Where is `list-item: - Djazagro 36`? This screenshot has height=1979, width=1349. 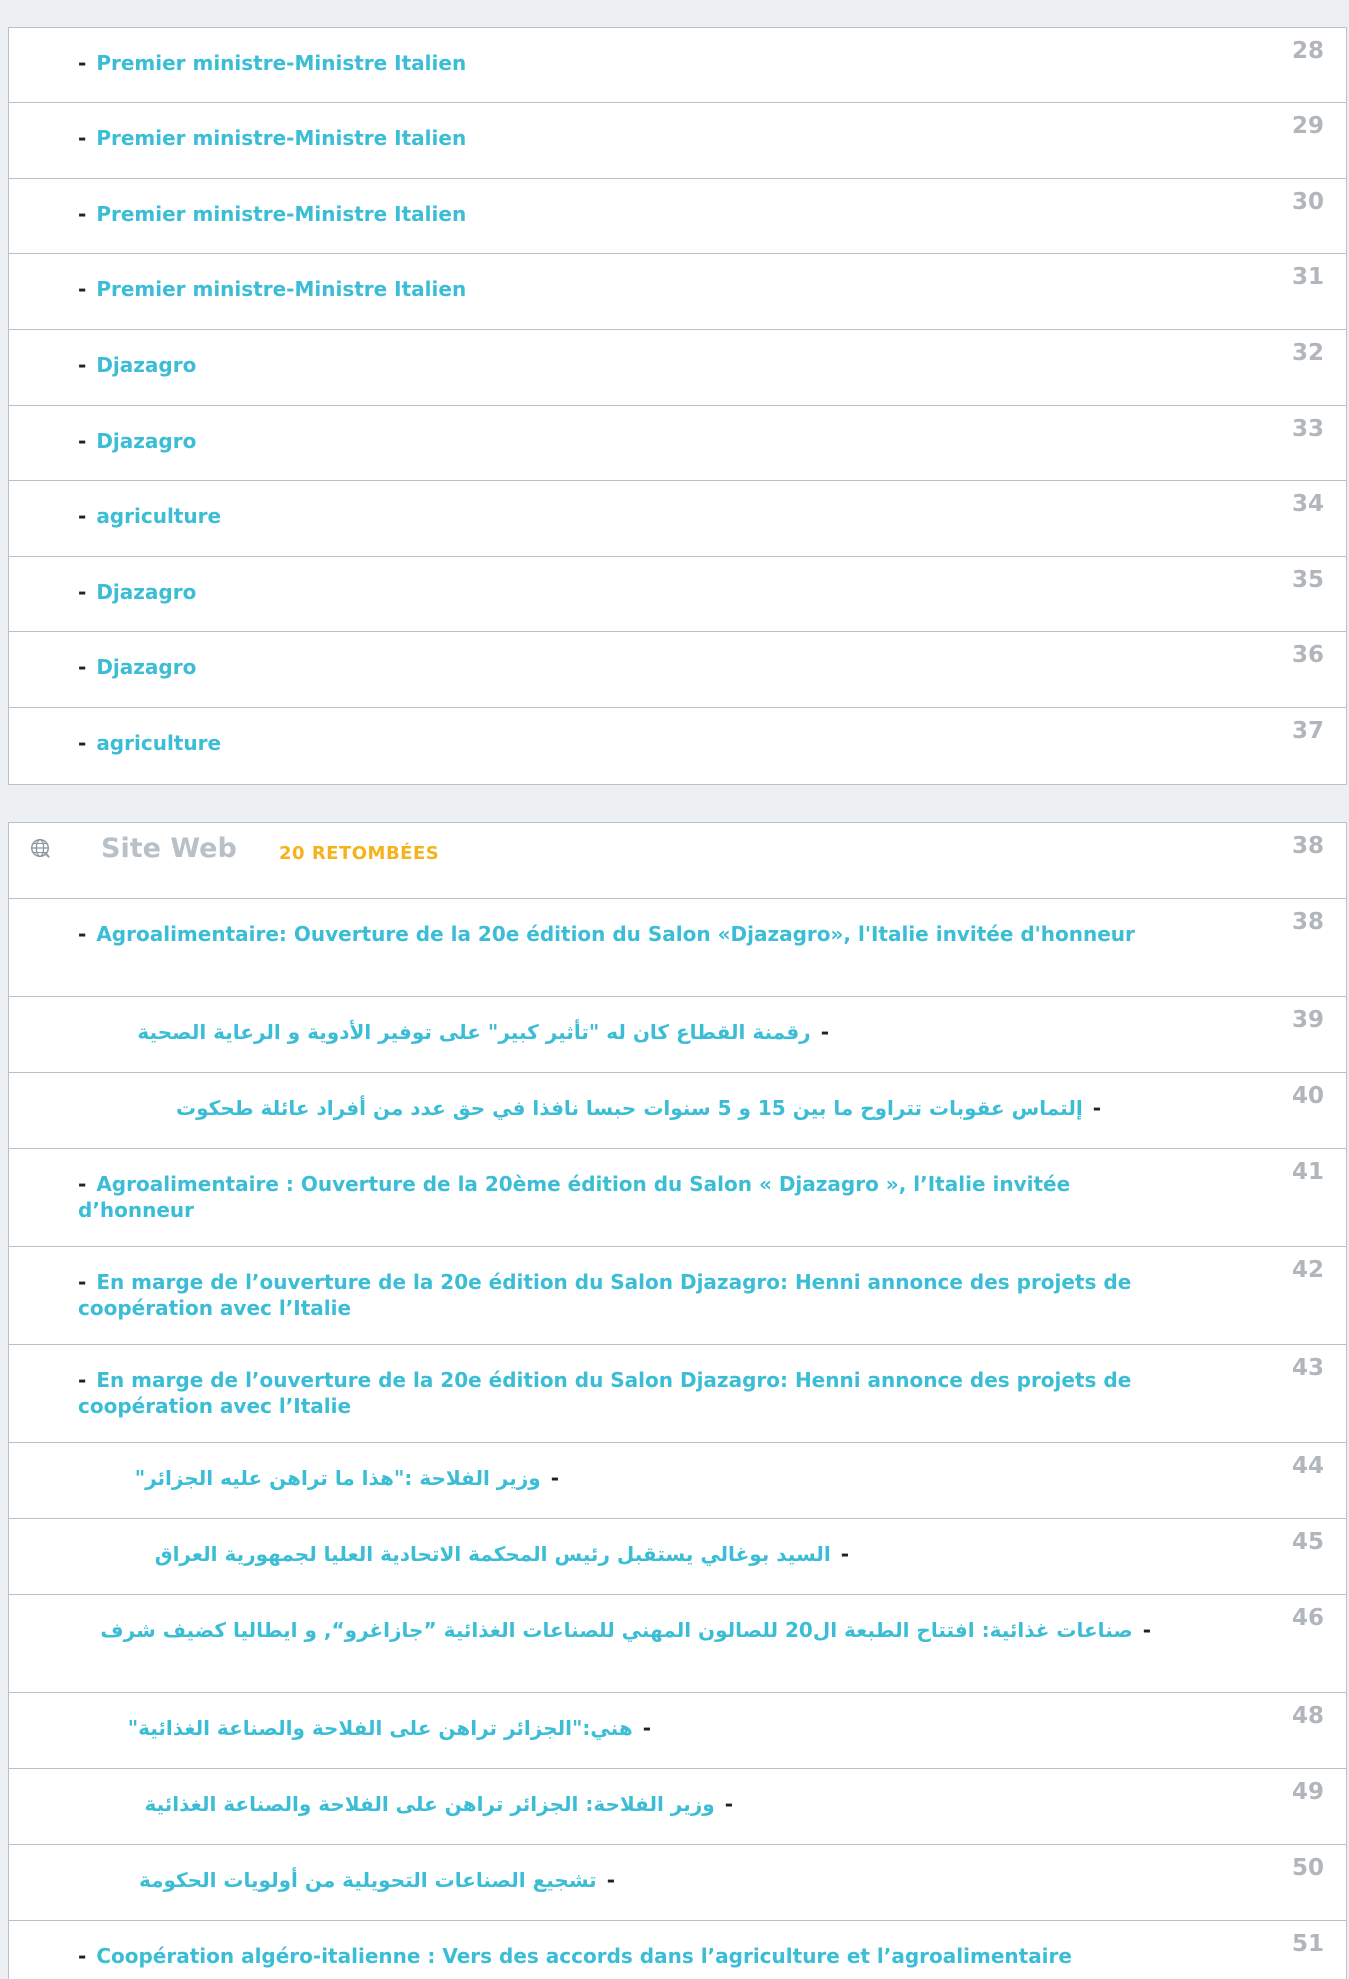
list-item: - Djazagro 36 is located at coordinates (677, 670).